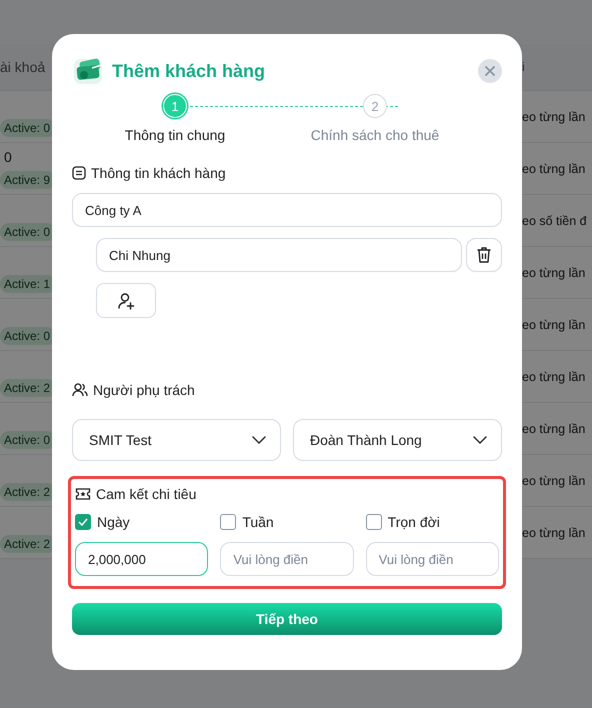  What do you see at coordinates (23, 67) in the screenshot?
I see `column-header: ài khoả` at bounding box center [23, 67].